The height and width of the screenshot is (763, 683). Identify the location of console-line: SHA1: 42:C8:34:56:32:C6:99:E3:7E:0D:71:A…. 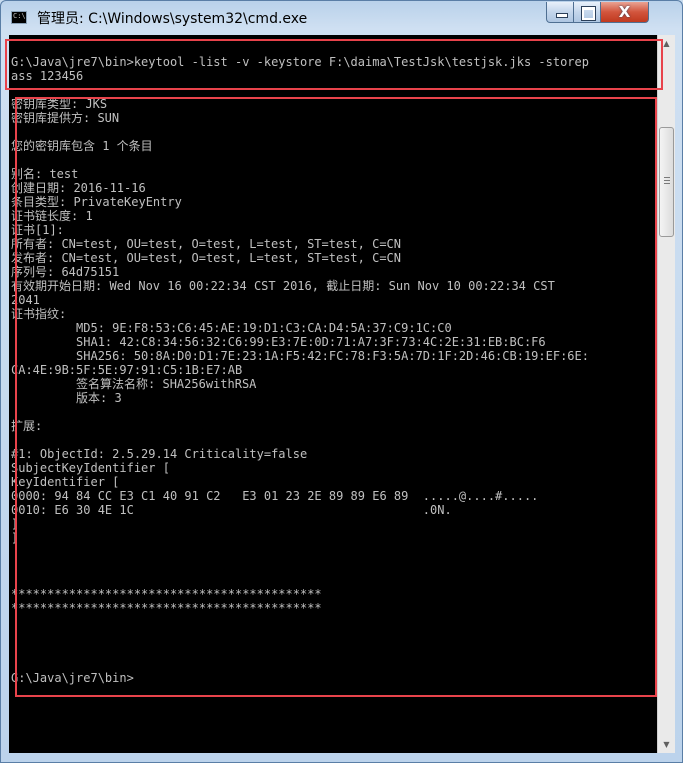
(278, 342).